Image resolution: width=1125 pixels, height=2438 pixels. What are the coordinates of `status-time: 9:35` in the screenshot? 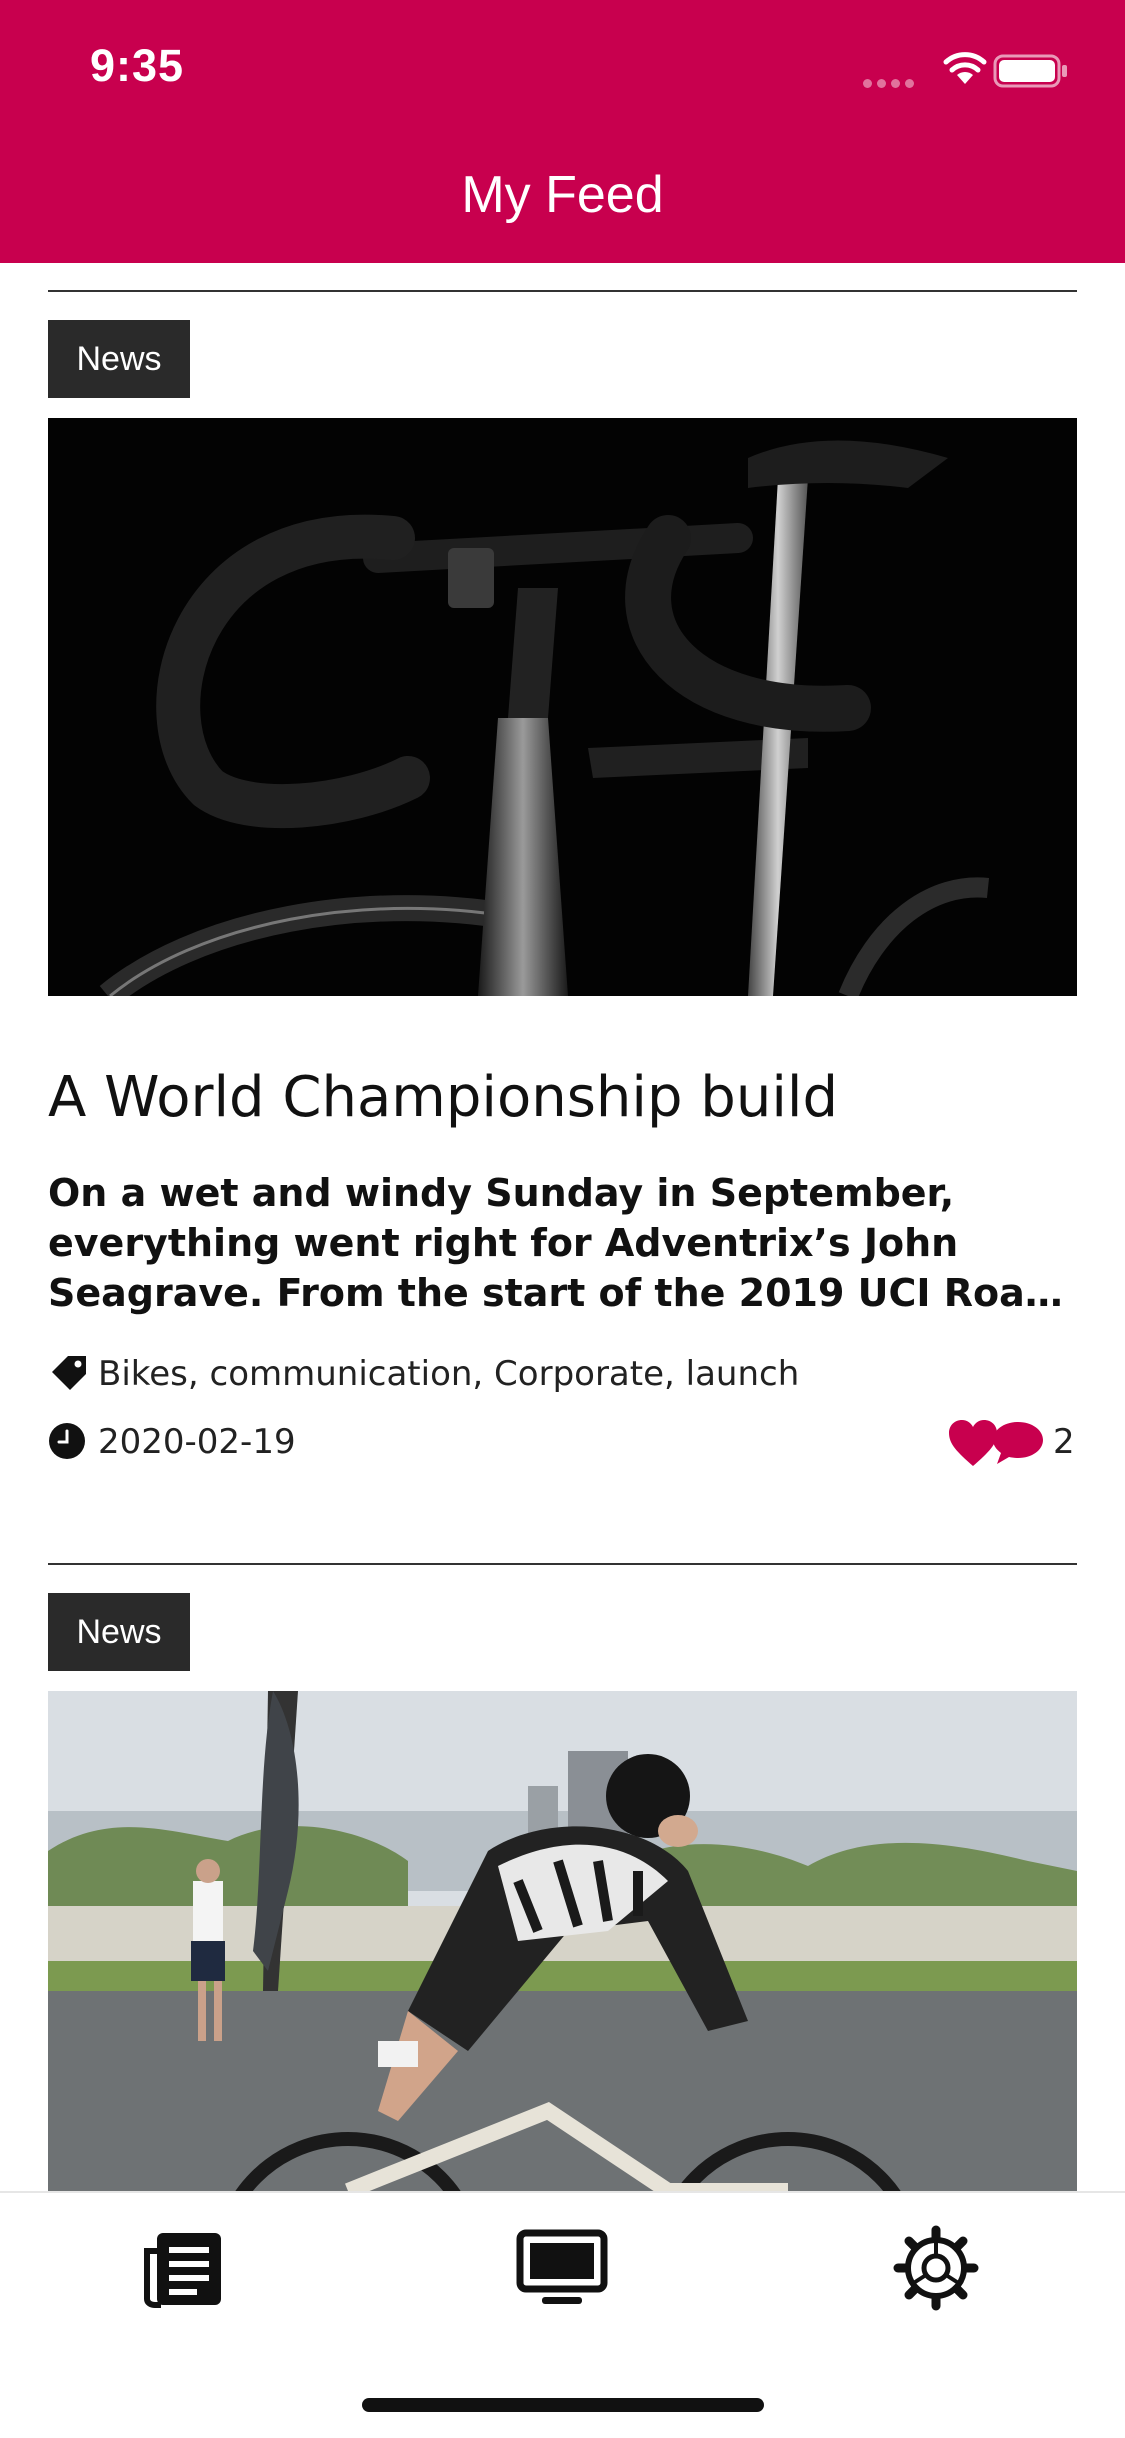 It's located at (137, 65).